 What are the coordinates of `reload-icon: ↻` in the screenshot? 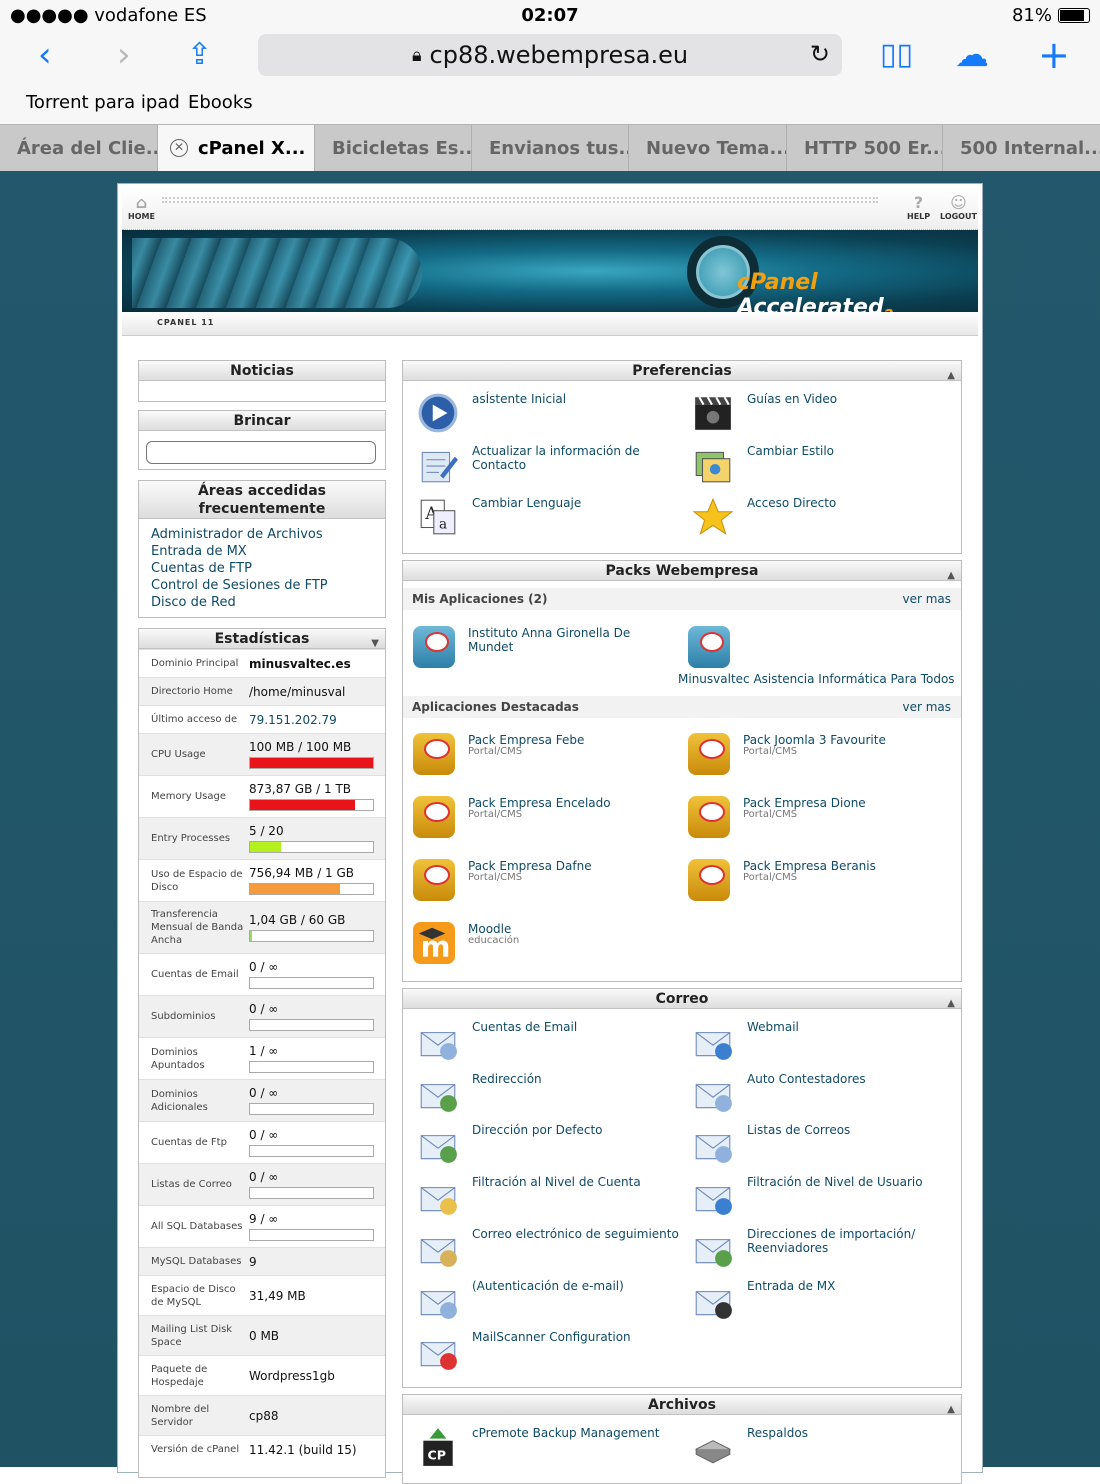 It's located at (820, 54).